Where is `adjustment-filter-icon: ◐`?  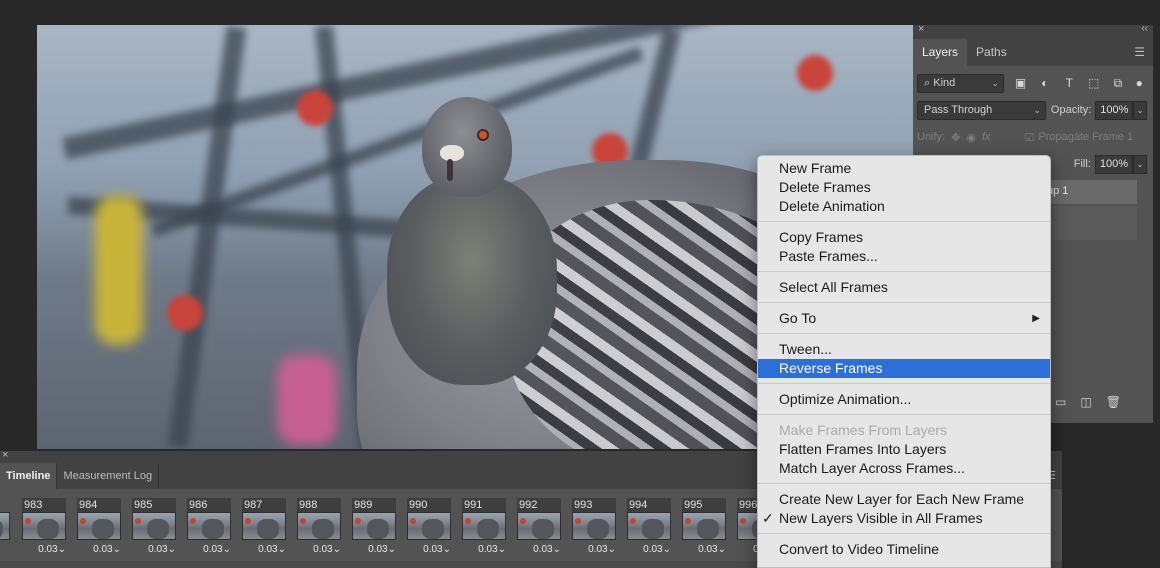
adjustment-filter-icon: ◐ is located at coordinates (1044, 83).